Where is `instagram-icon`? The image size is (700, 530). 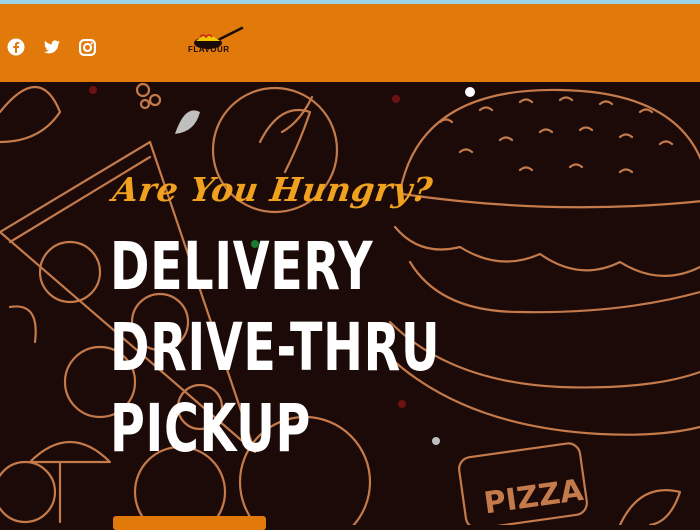
instagram-icon is located at coordinates (87, 47).